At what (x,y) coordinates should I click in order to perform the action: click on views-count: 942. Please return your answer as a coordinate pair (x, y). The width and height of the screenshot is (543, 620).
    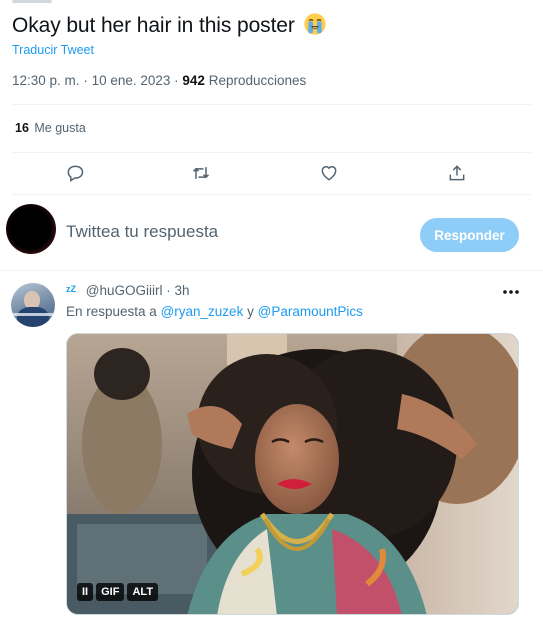
    Looking at the image, I should click on (193, 80).